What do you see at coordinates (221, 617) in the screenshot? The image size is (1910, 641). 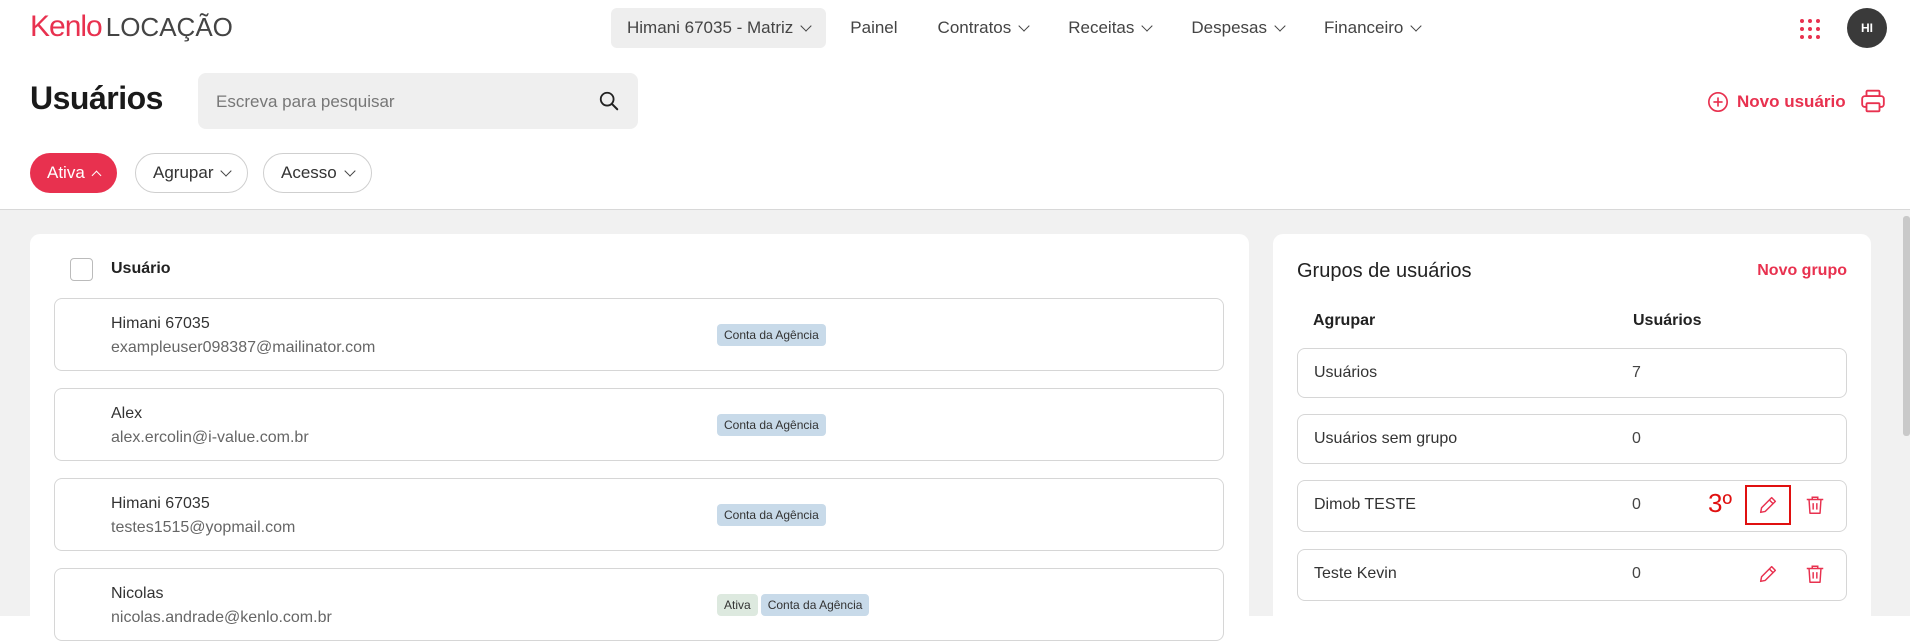 I see `user-email: nicolas.andrade@kenlo.com.br` at bounding box center [221, 617].